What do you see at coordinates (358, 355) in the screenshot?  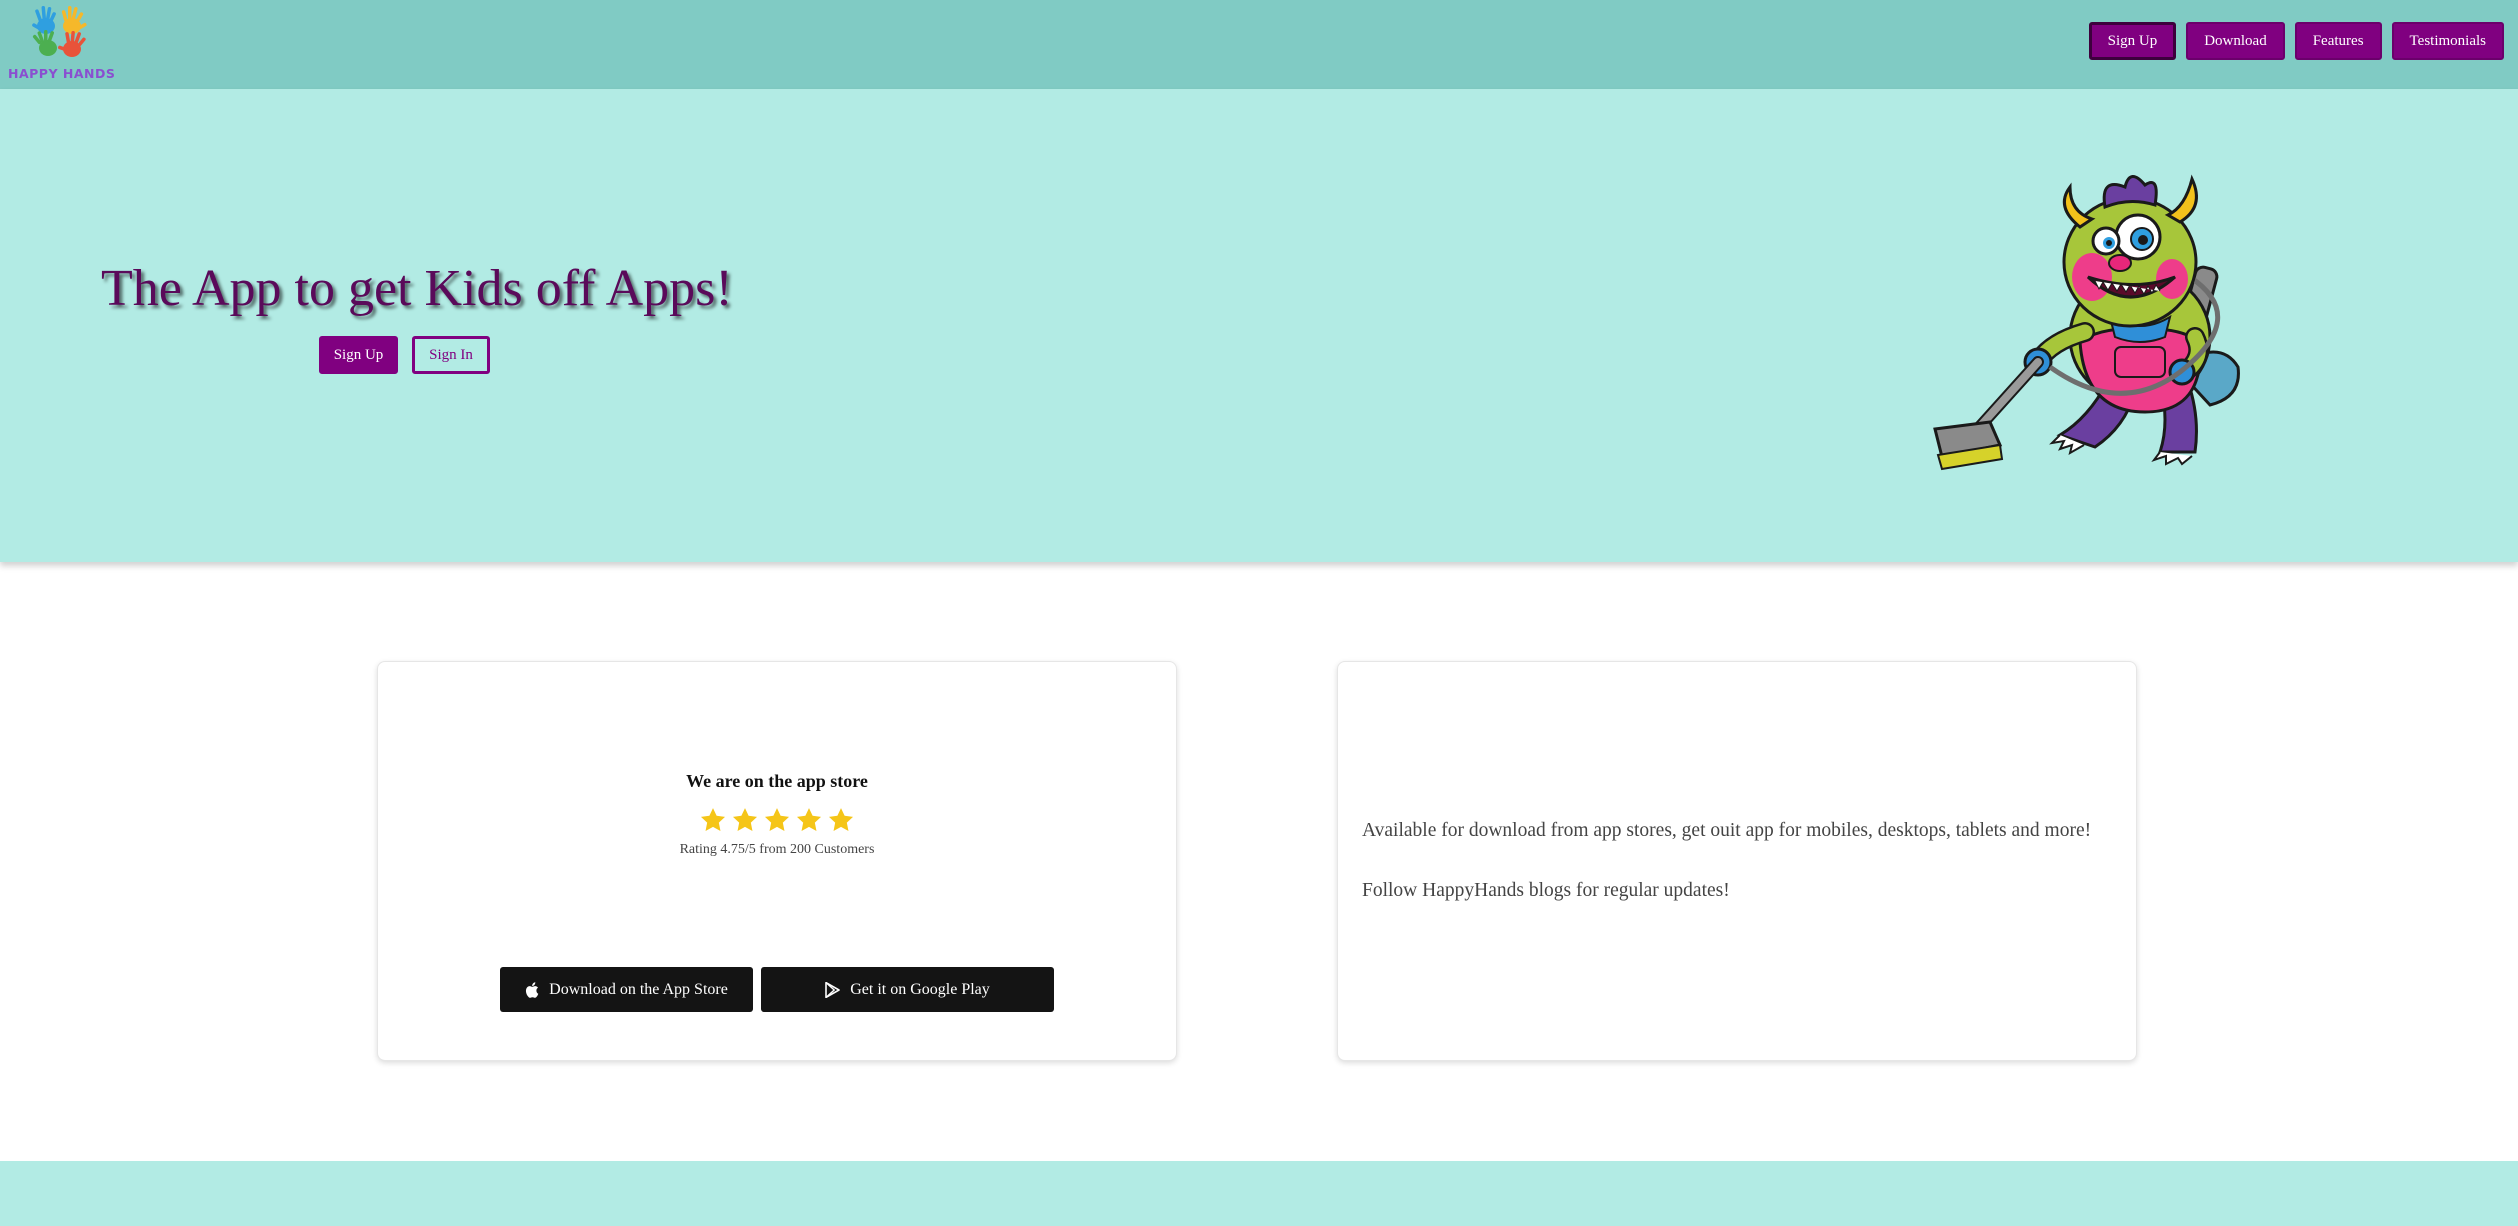 I see `hero-sign-up-button: Sign Up` at bounding box center [358, 355].